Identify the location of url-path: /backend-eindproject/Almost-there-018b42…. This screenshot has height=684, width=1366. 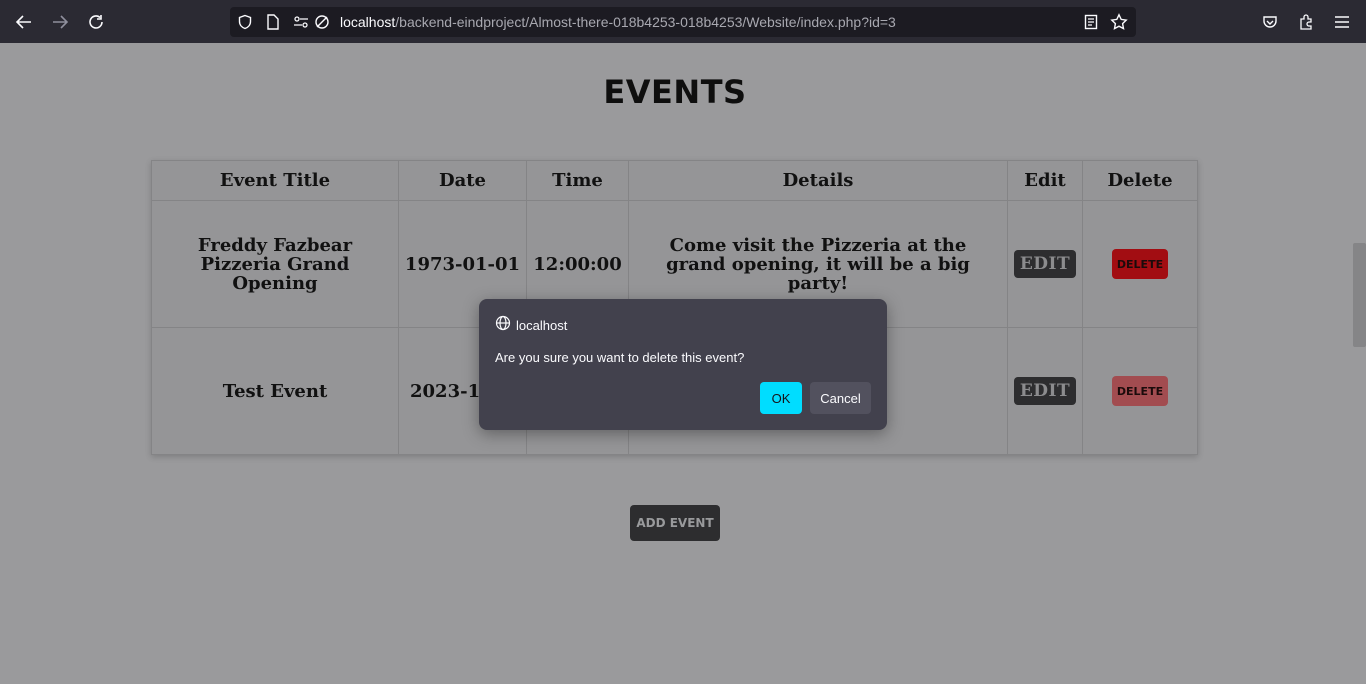
(645, 22).